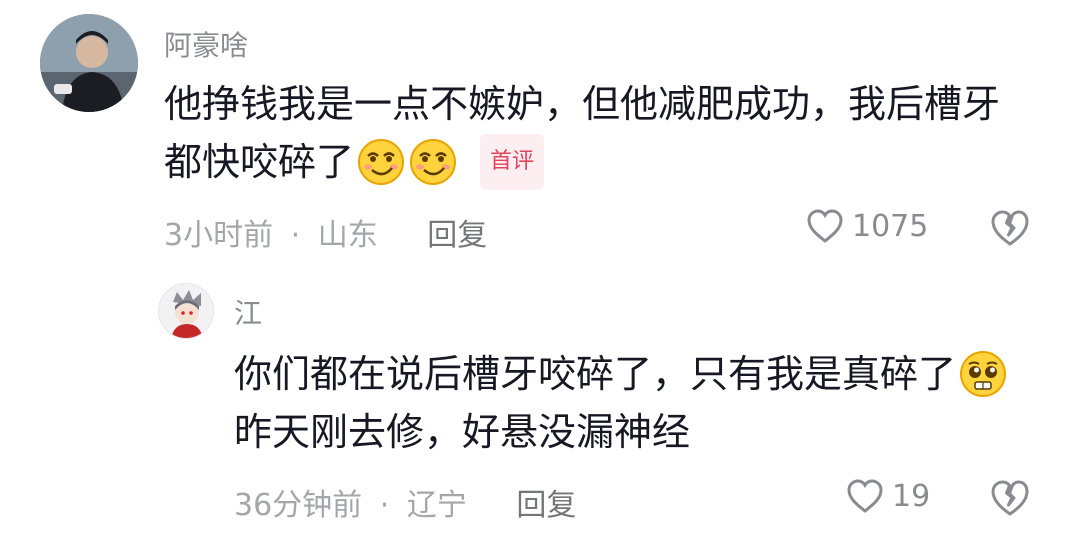 This screenshot has height=545, width=1080. I want to click on like-button: 1075, so click(867, 226).